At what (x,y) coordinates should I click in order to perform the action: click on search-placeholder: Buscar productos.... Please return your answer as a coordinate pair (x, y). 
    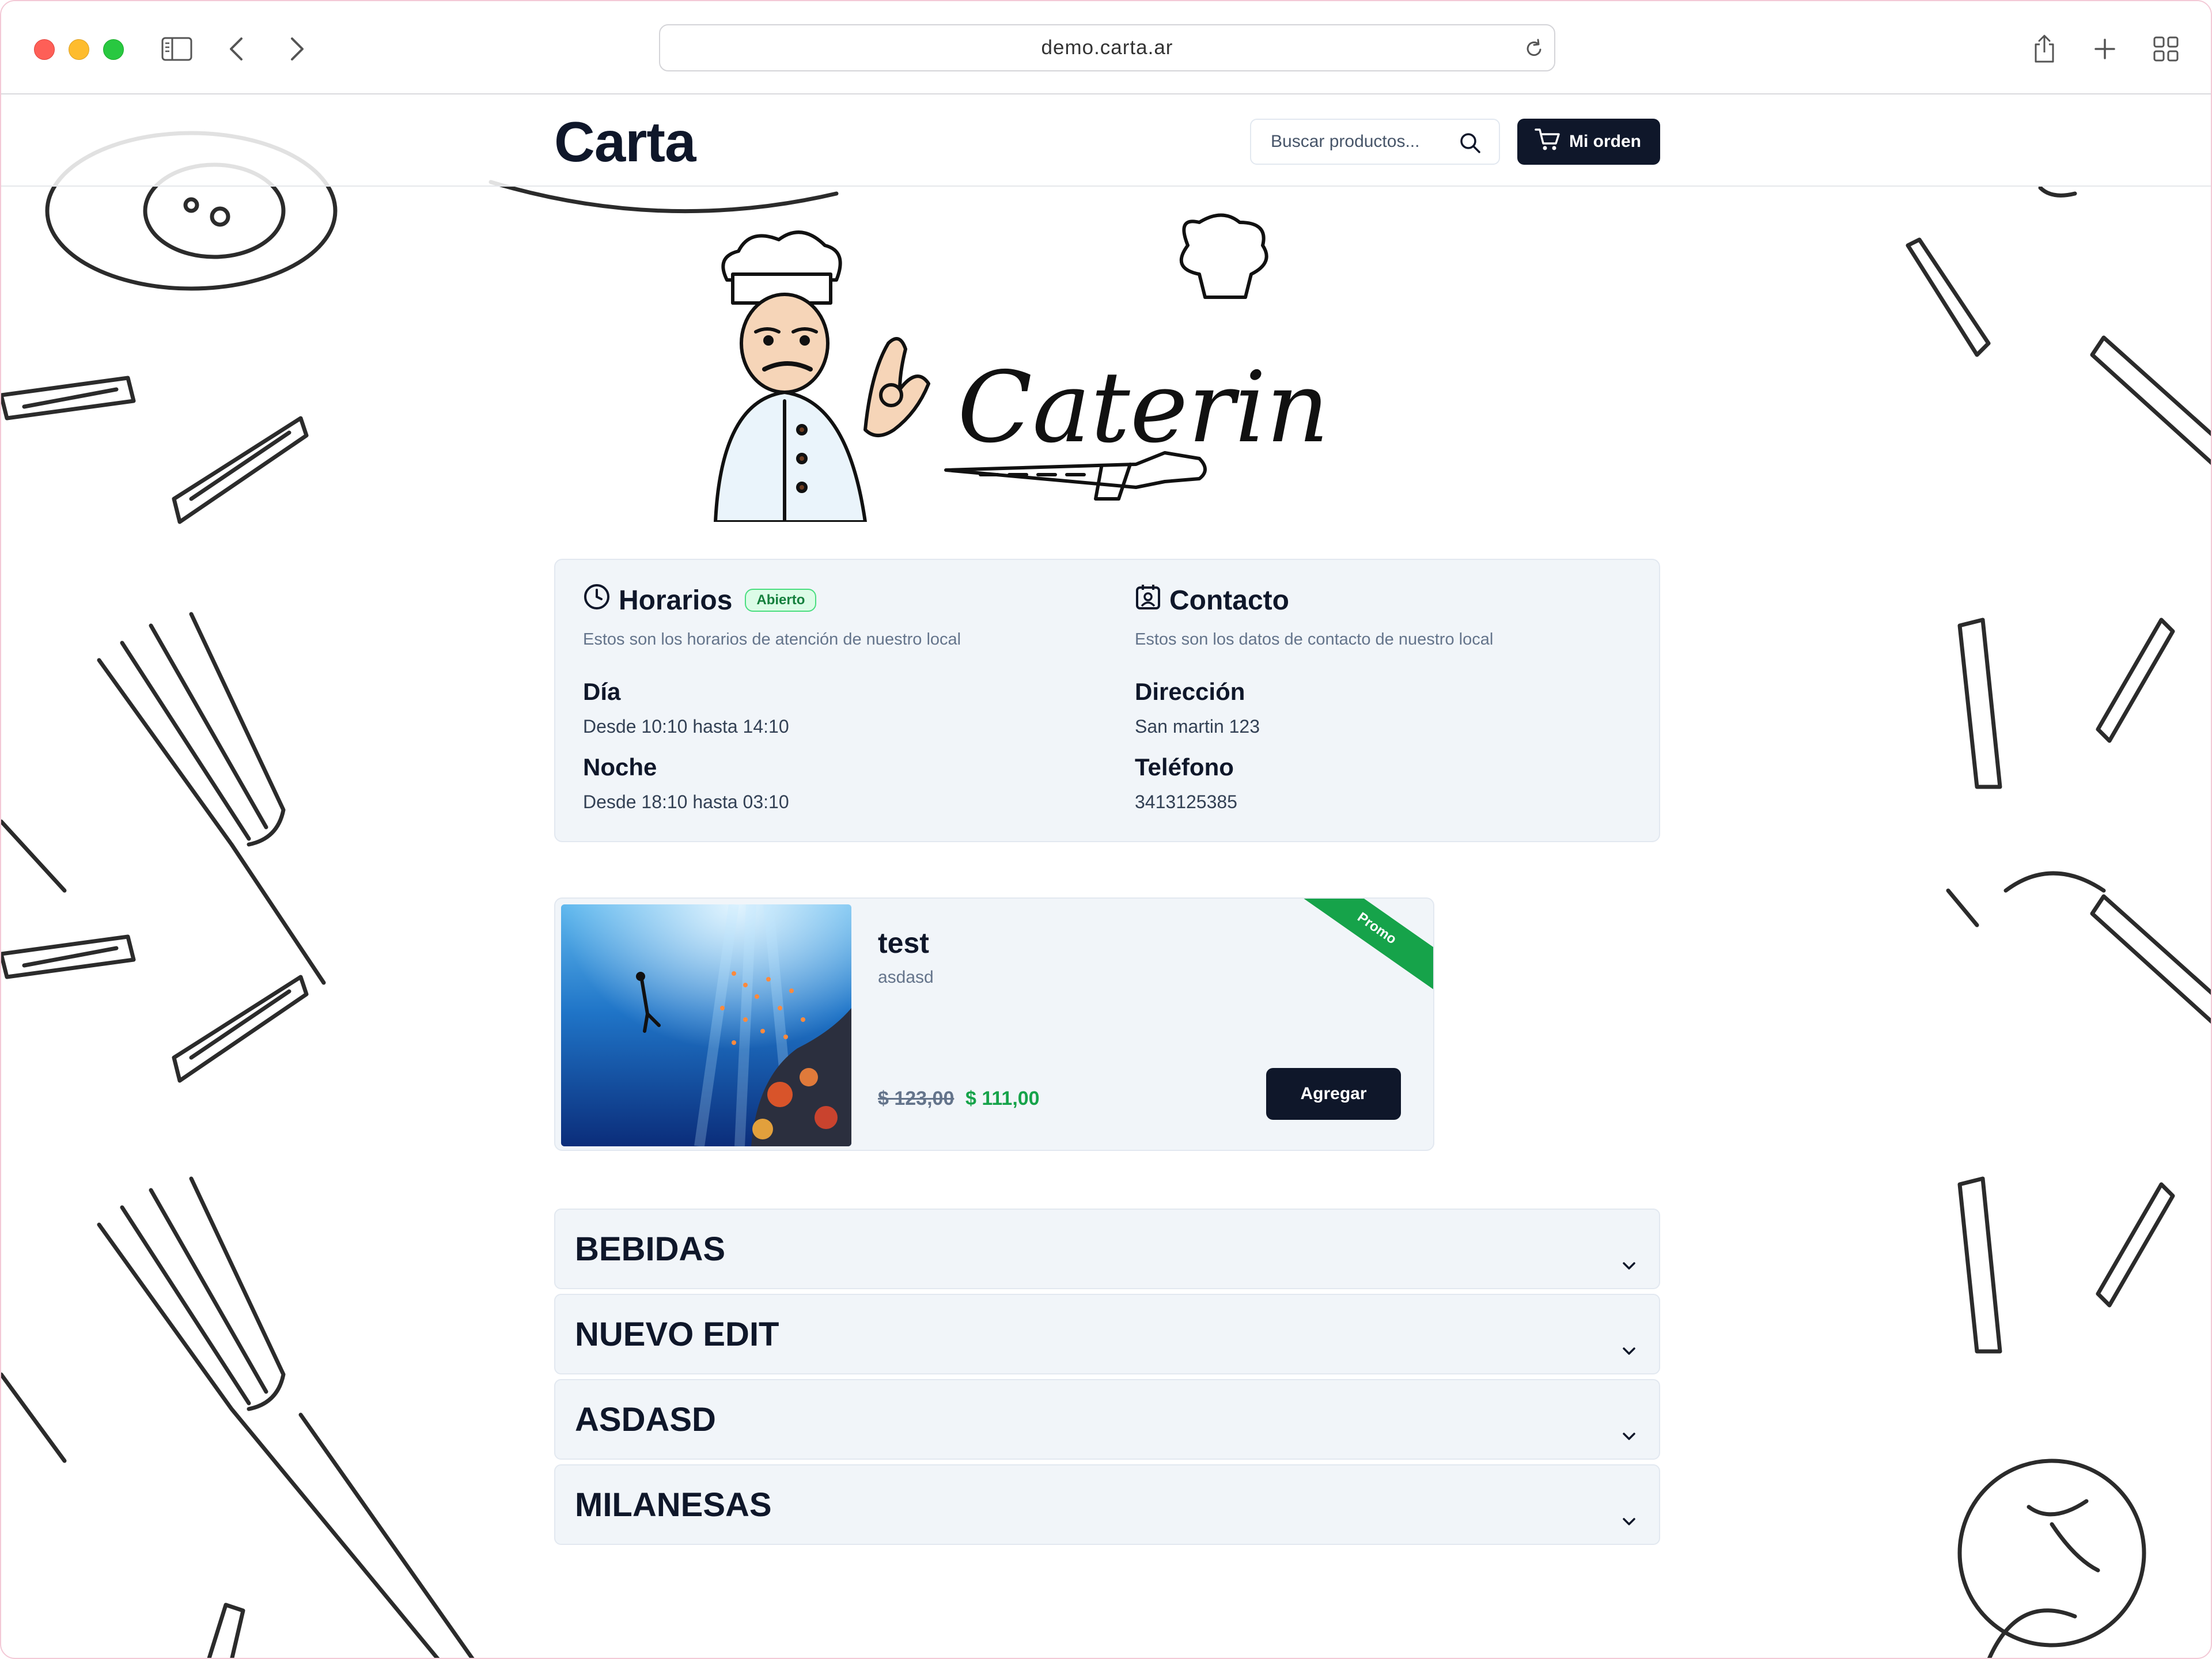
    Looking at the image, I should click on (1345, 141).